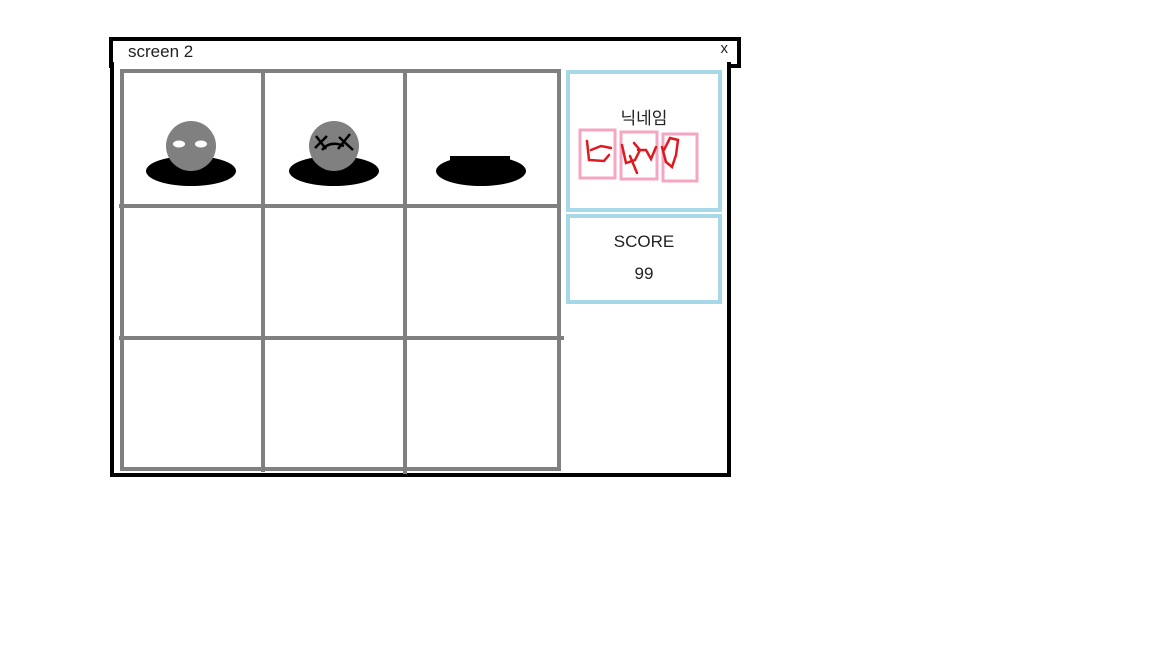 This screenshot has width=1152, height=648. Describe the element at coordinates (725, 48) in the screenshot. I see `close-button: x` at that location.